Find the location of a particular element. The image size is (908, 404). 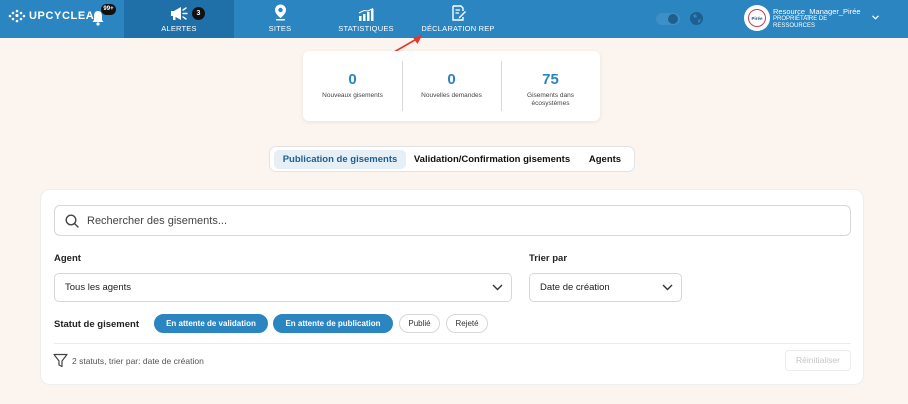

sort-select: Date de création is located at coordinates (605, 287).